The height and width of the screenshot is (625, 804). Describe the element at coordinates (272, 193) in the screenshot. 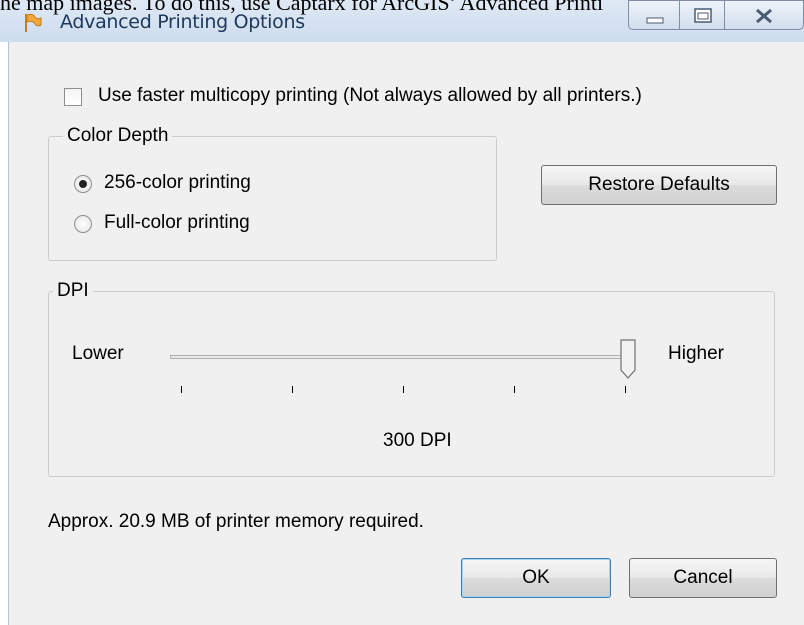

I see `color-depth-group: Color Depth` at that location.